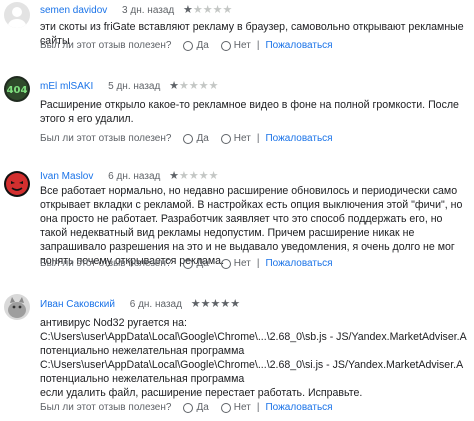  I want to click on author-name: mEl mlSAKI, so click(66, 86).